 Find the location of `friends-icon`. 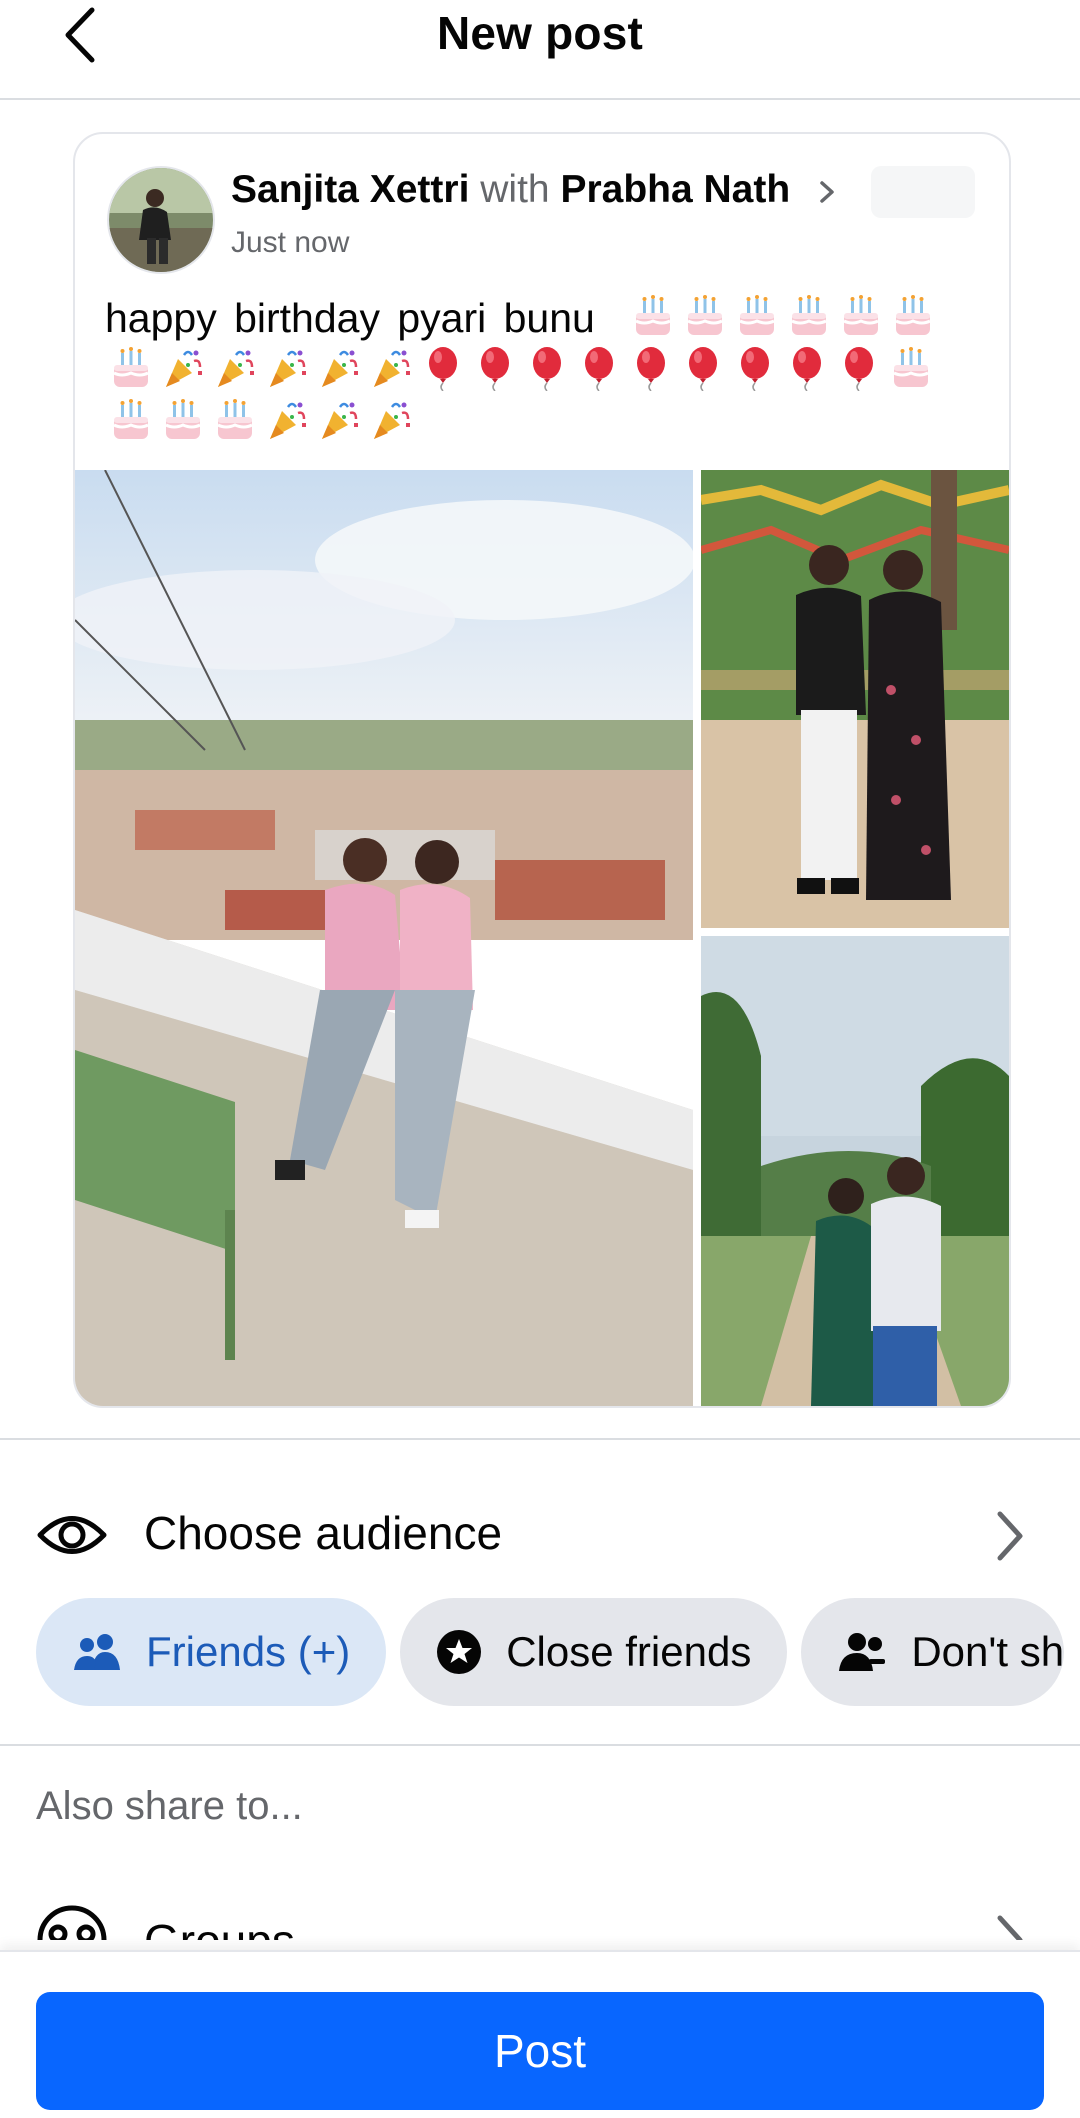

friends-icon is located at coordinates (97, 1652).